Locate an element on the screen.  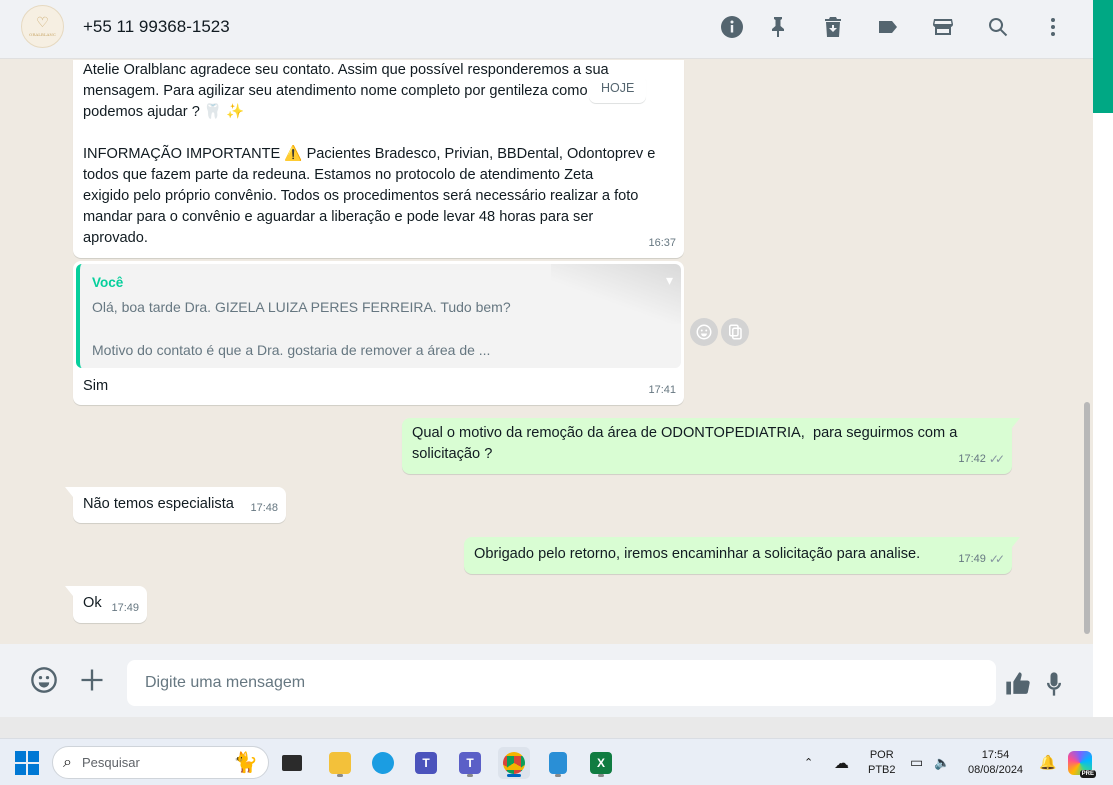
message-time: 17:42 is located at coordinates (972, 459).